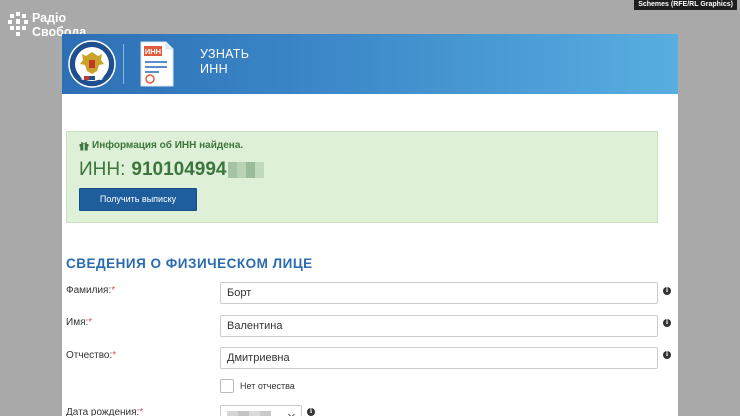 This screenshot has height=416, width=740. I want to click on header-title-line2: ИНН, so click(214, 69).